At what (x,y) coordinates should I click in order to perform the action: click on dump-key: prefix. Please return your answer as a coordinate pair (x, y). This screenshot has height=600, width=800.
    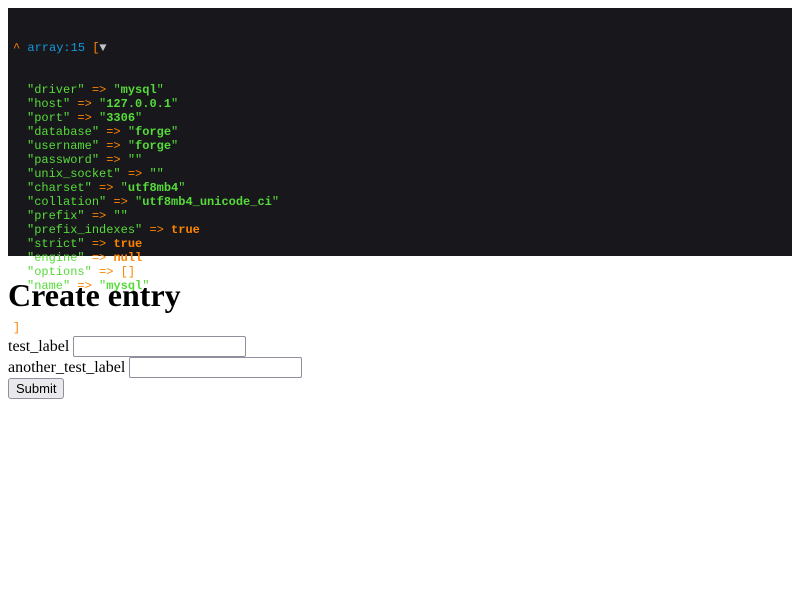
    Looking at the image, I should click on (56, 216).